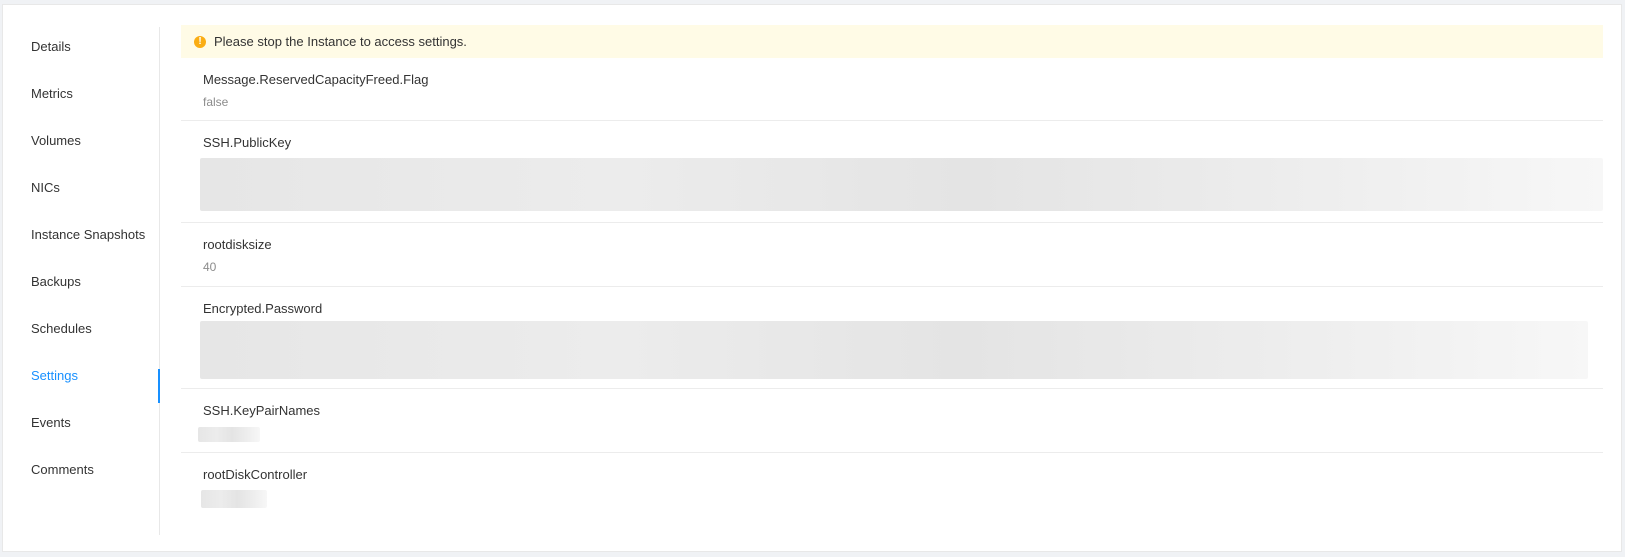  I want to click on active-tab-indicator, so click(159, 386).